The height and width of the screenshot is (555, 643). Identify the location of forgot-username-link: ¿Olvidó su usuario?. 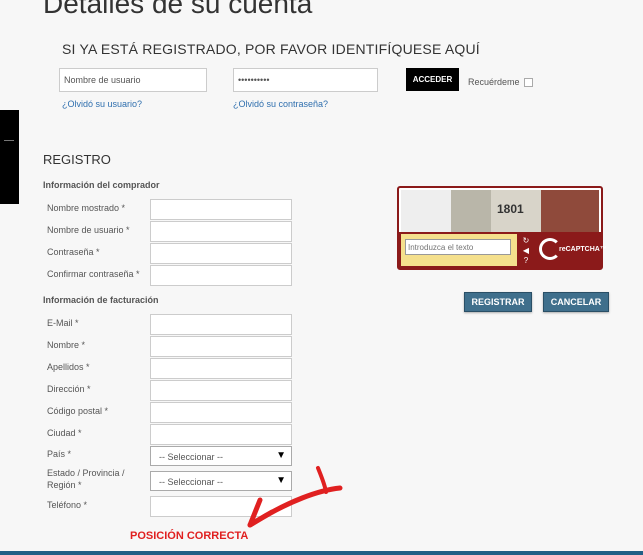
(102, 104).